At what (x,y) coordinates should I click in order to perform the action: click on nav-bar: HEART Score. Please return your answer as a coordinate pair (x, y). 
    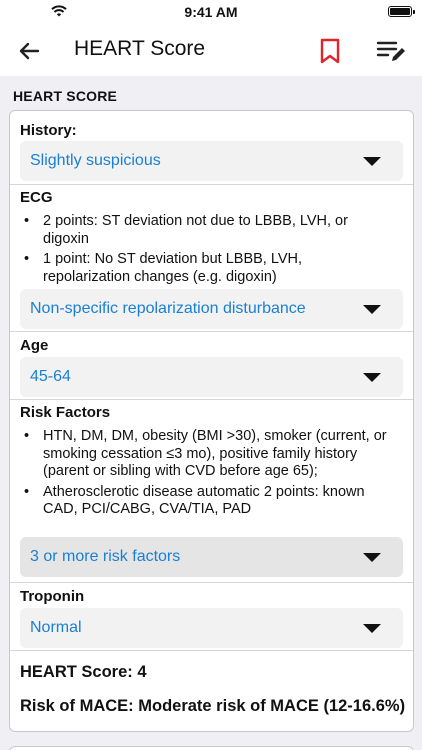
    Looking at the image, I should click on (211, 51).